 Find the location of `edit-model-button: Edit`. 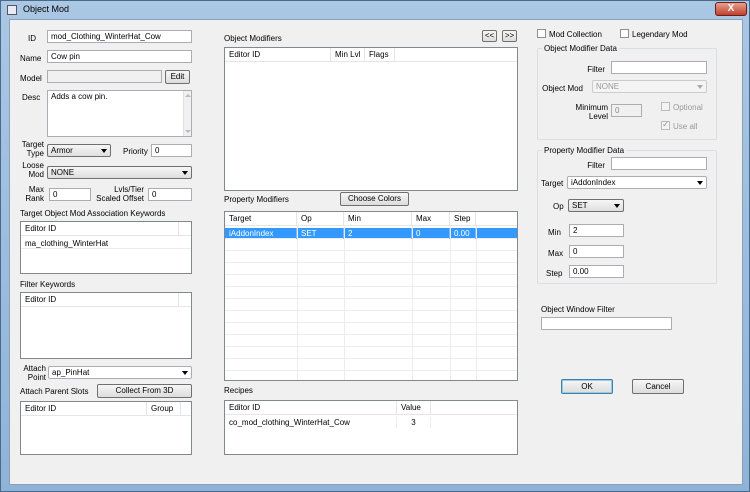

edit-model-button: Edit is located at coordinates (177, 77).